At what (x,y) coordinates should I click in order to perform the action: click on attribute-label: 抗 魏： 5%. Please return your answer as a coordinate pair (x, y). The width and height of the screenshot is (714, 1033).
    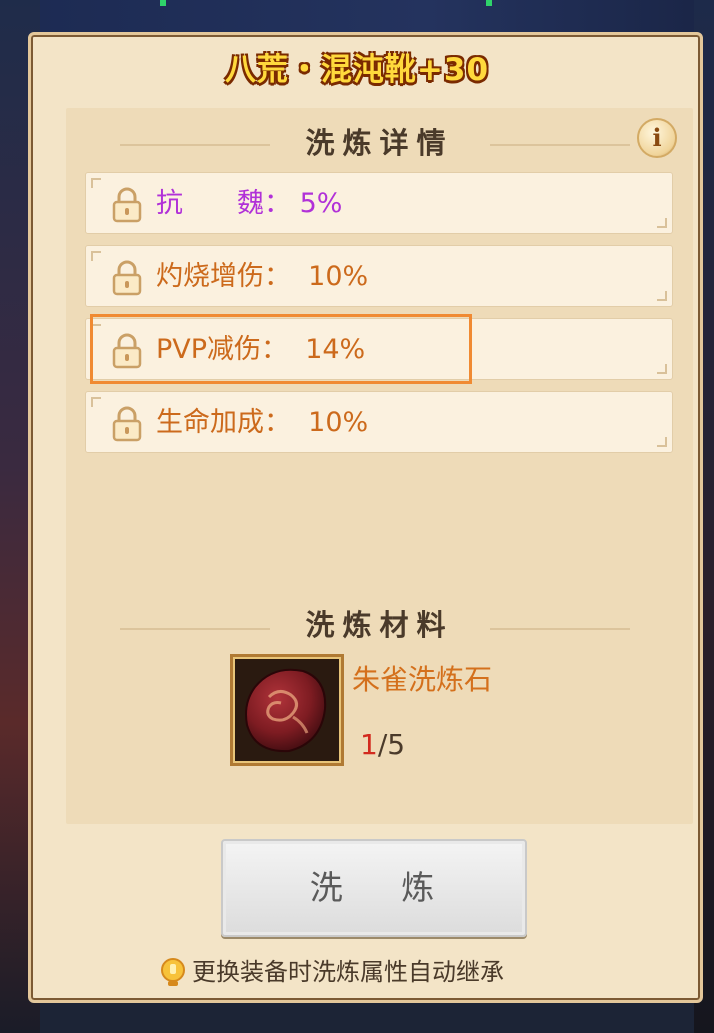
    Looking at the image, I should click on (249, 203).